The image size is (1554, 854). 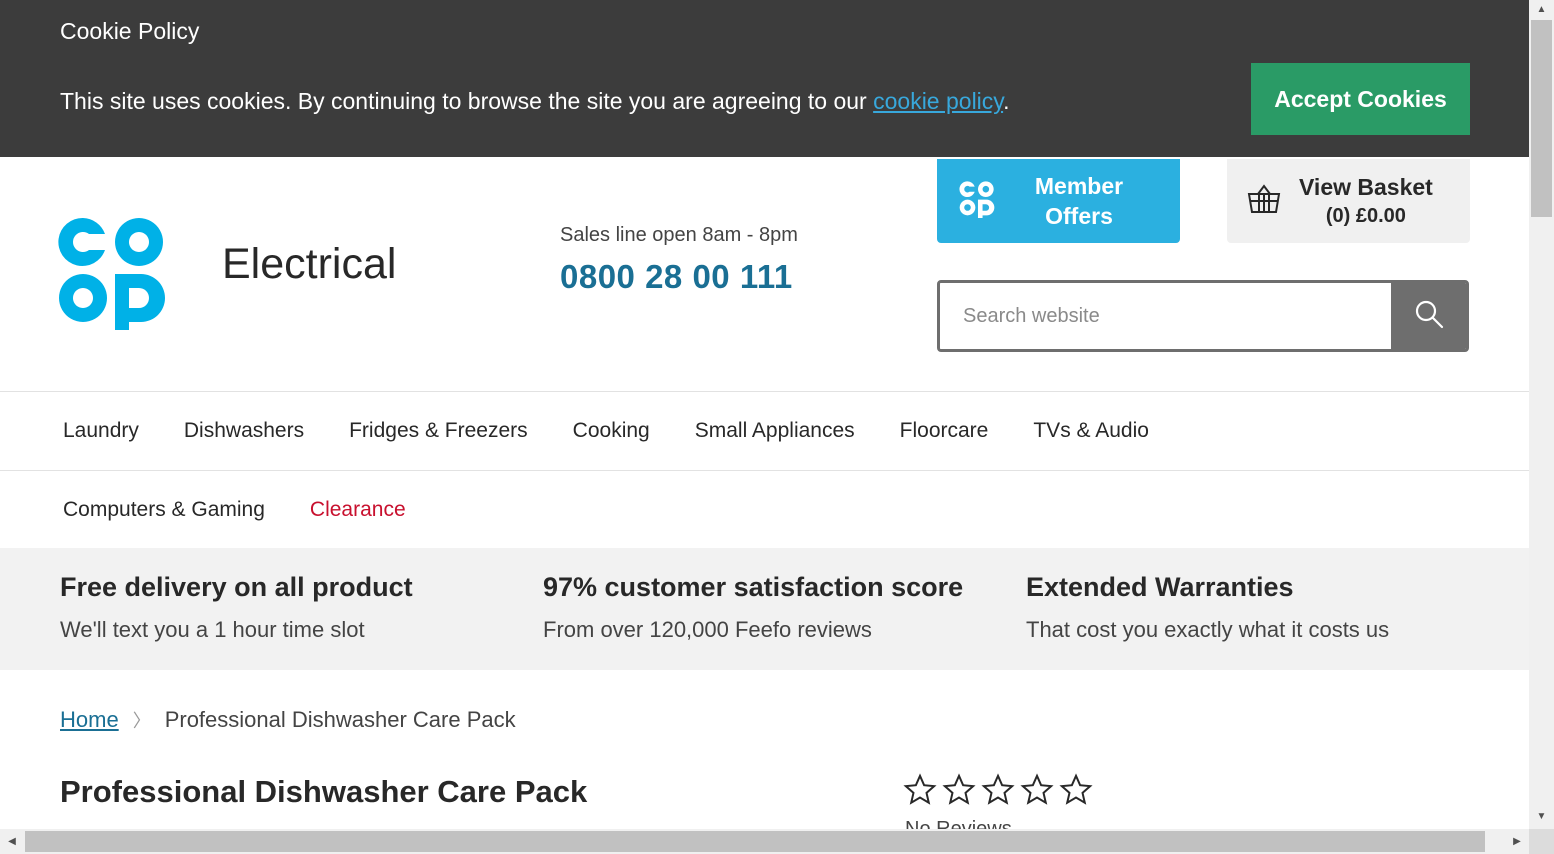 What do you see at coordinates (1517, 841) in the screenshot?
I see `scroll-right-arrow-icon: ▶` at bounding box center [1517, 841].